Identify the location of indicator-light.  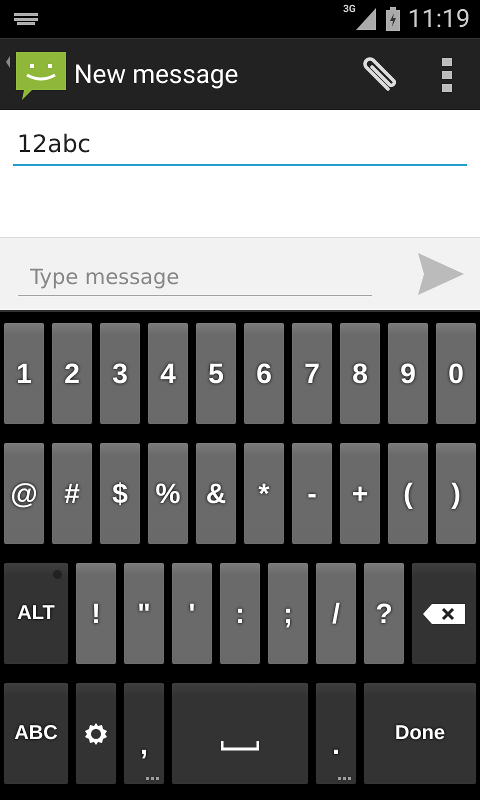
(57, 574).